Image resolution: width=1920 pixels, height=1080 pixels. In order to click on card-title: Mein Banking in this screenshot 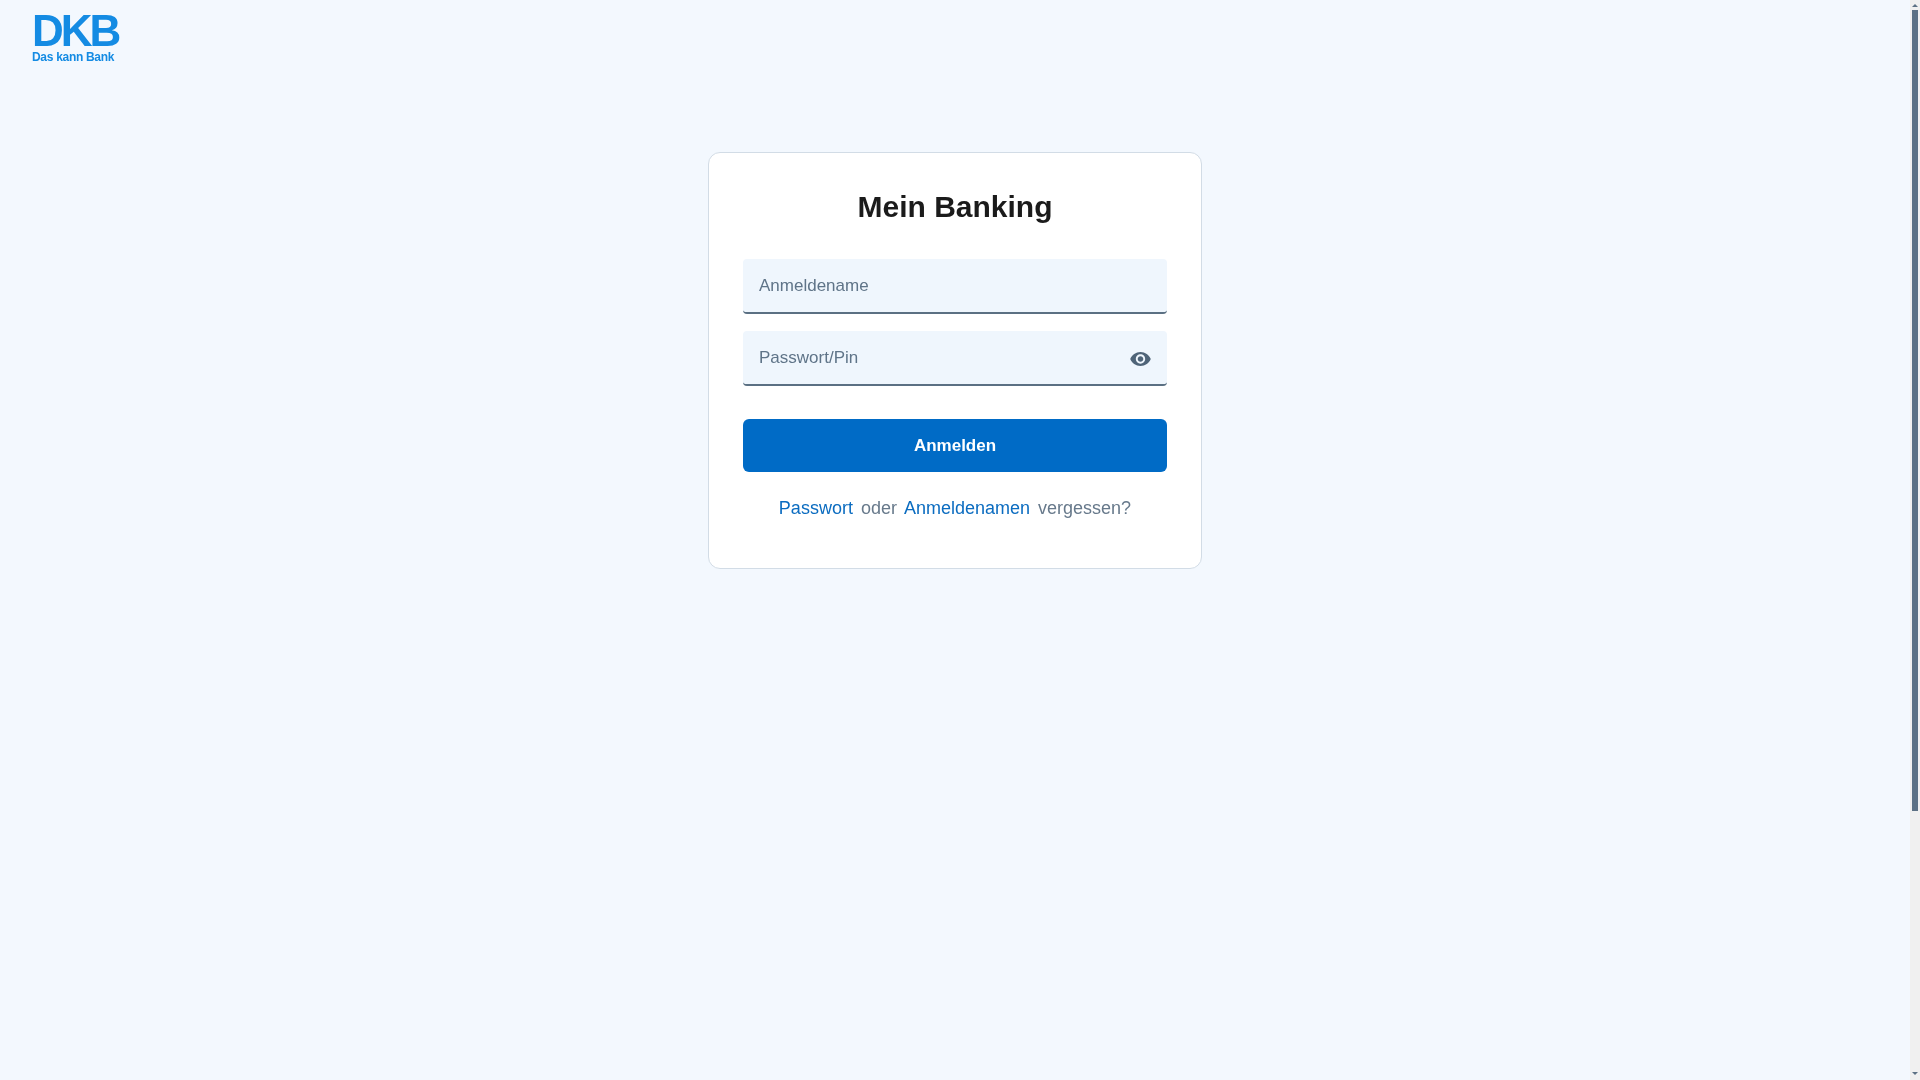, I will do `click(955, 207)`.